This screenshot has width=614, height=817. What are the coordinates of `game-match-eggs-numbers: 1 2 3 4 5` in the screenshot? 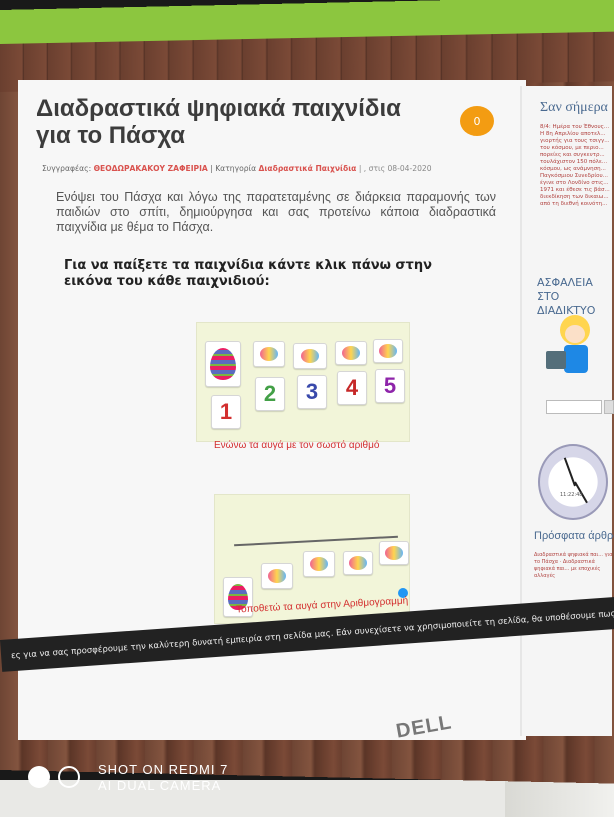 It's located at (303, 382).